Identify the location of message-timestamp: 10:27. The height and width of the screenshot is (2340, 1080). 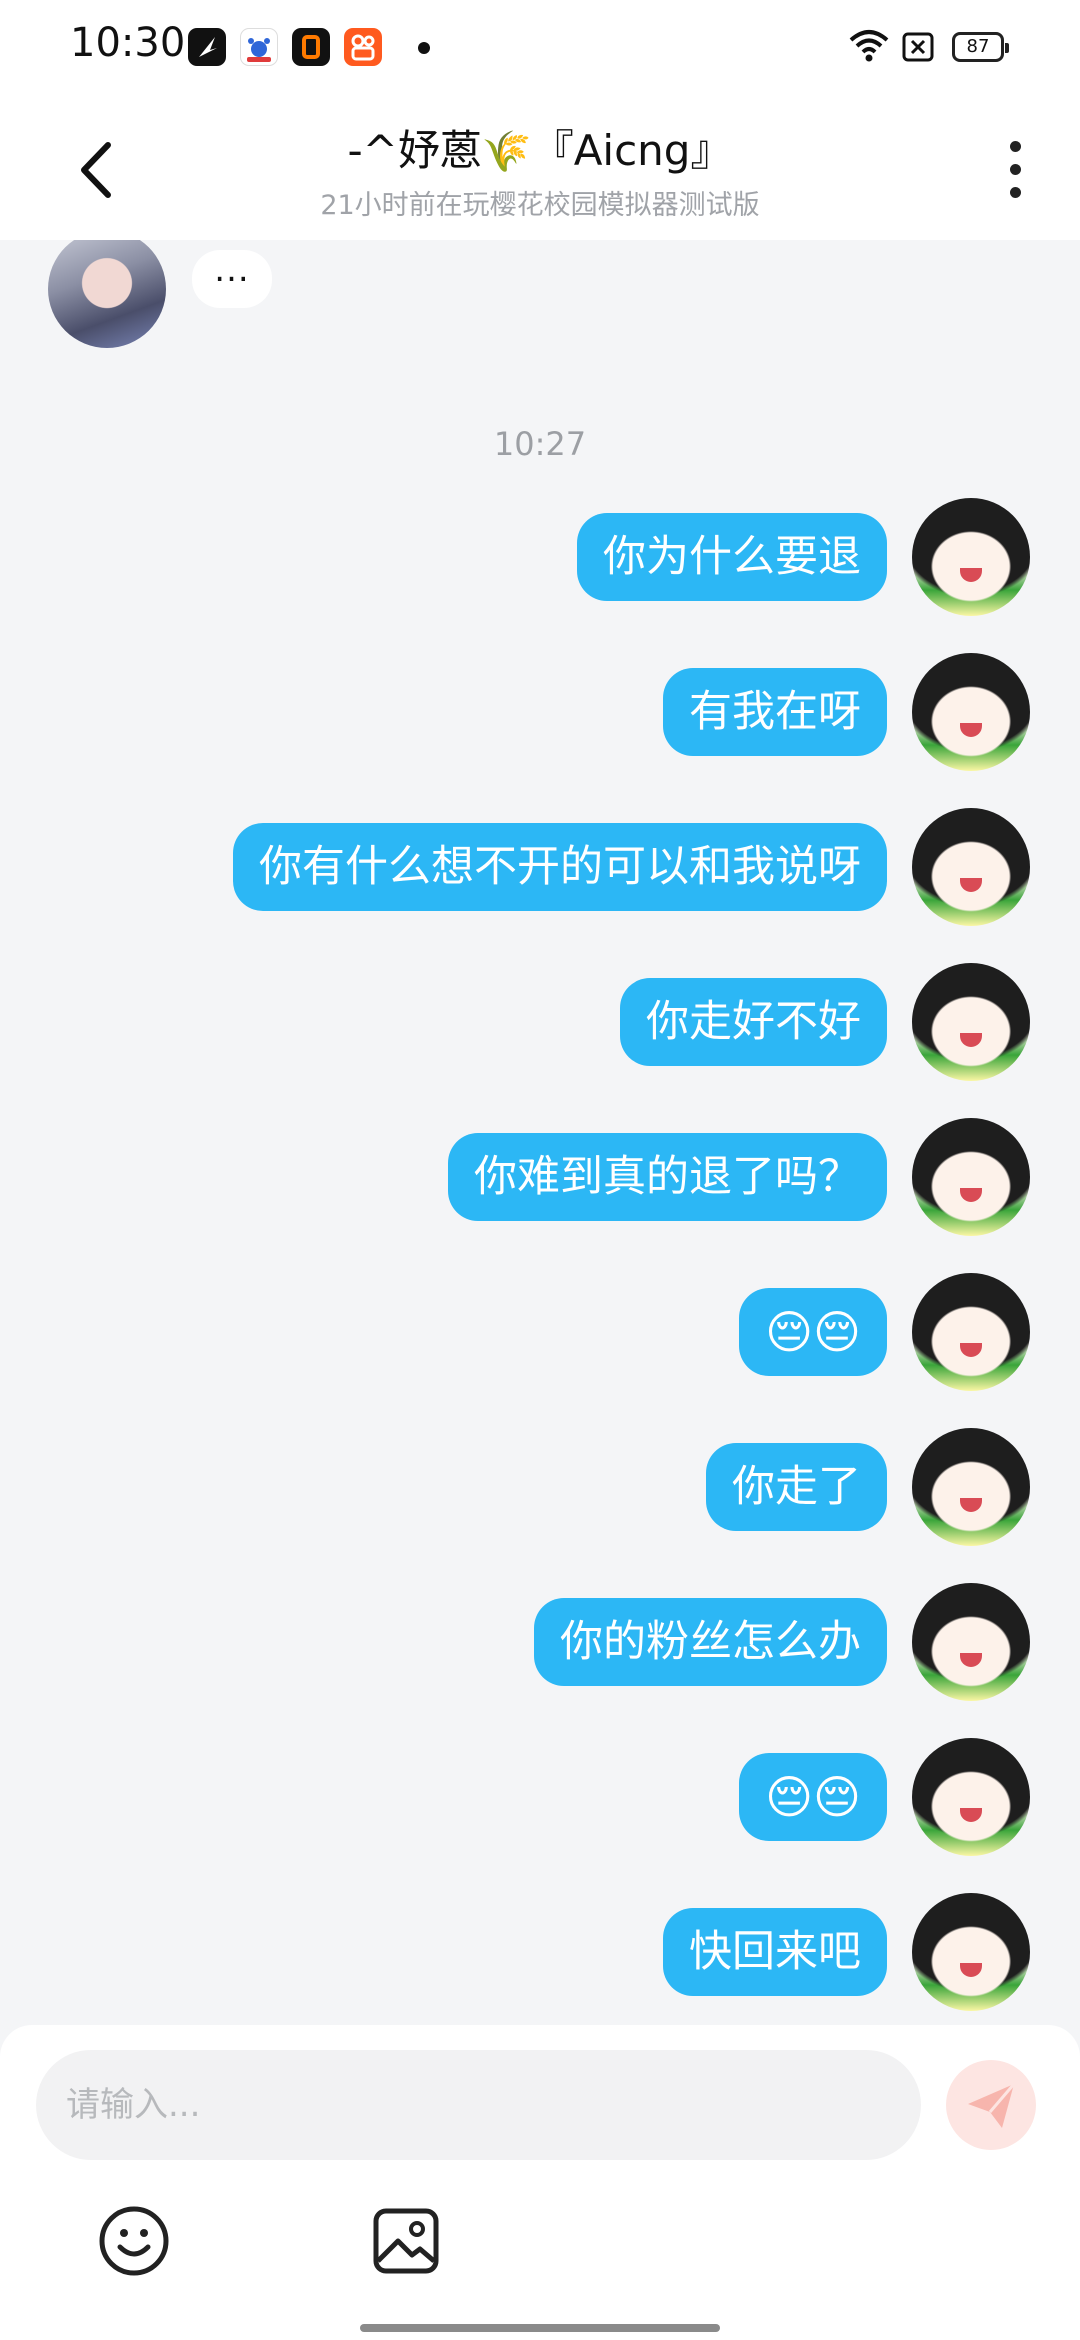
(540, 444).